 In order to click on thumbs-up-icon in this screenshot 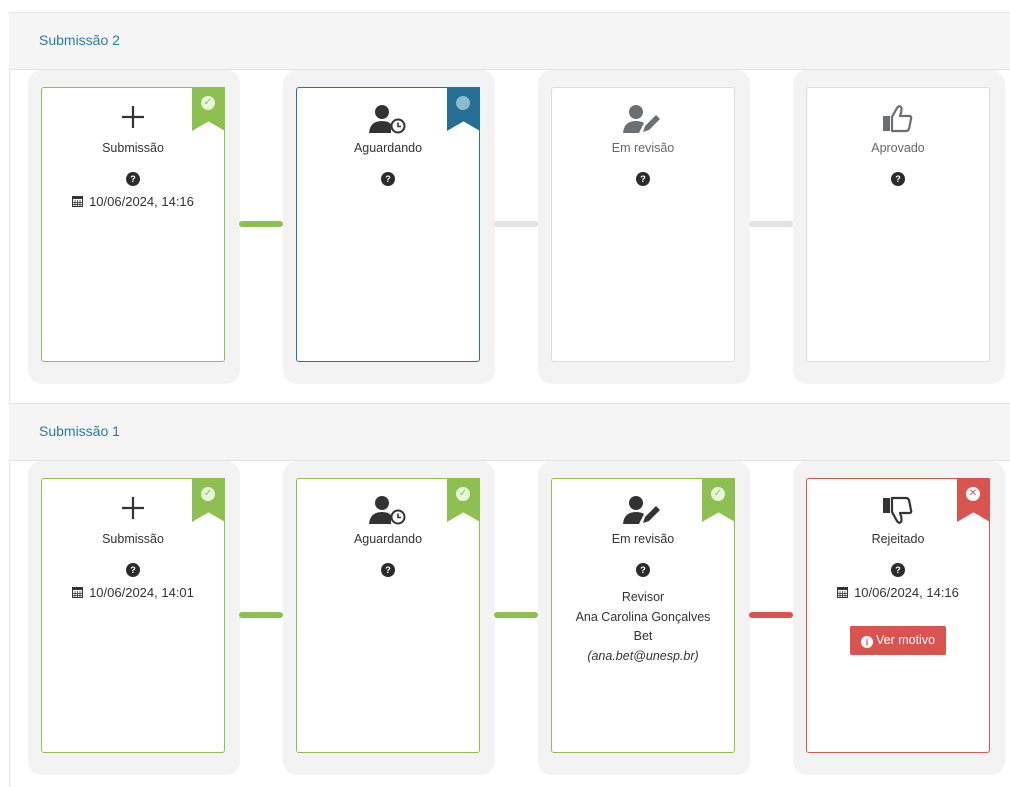, I will do `click(898, 121)`.